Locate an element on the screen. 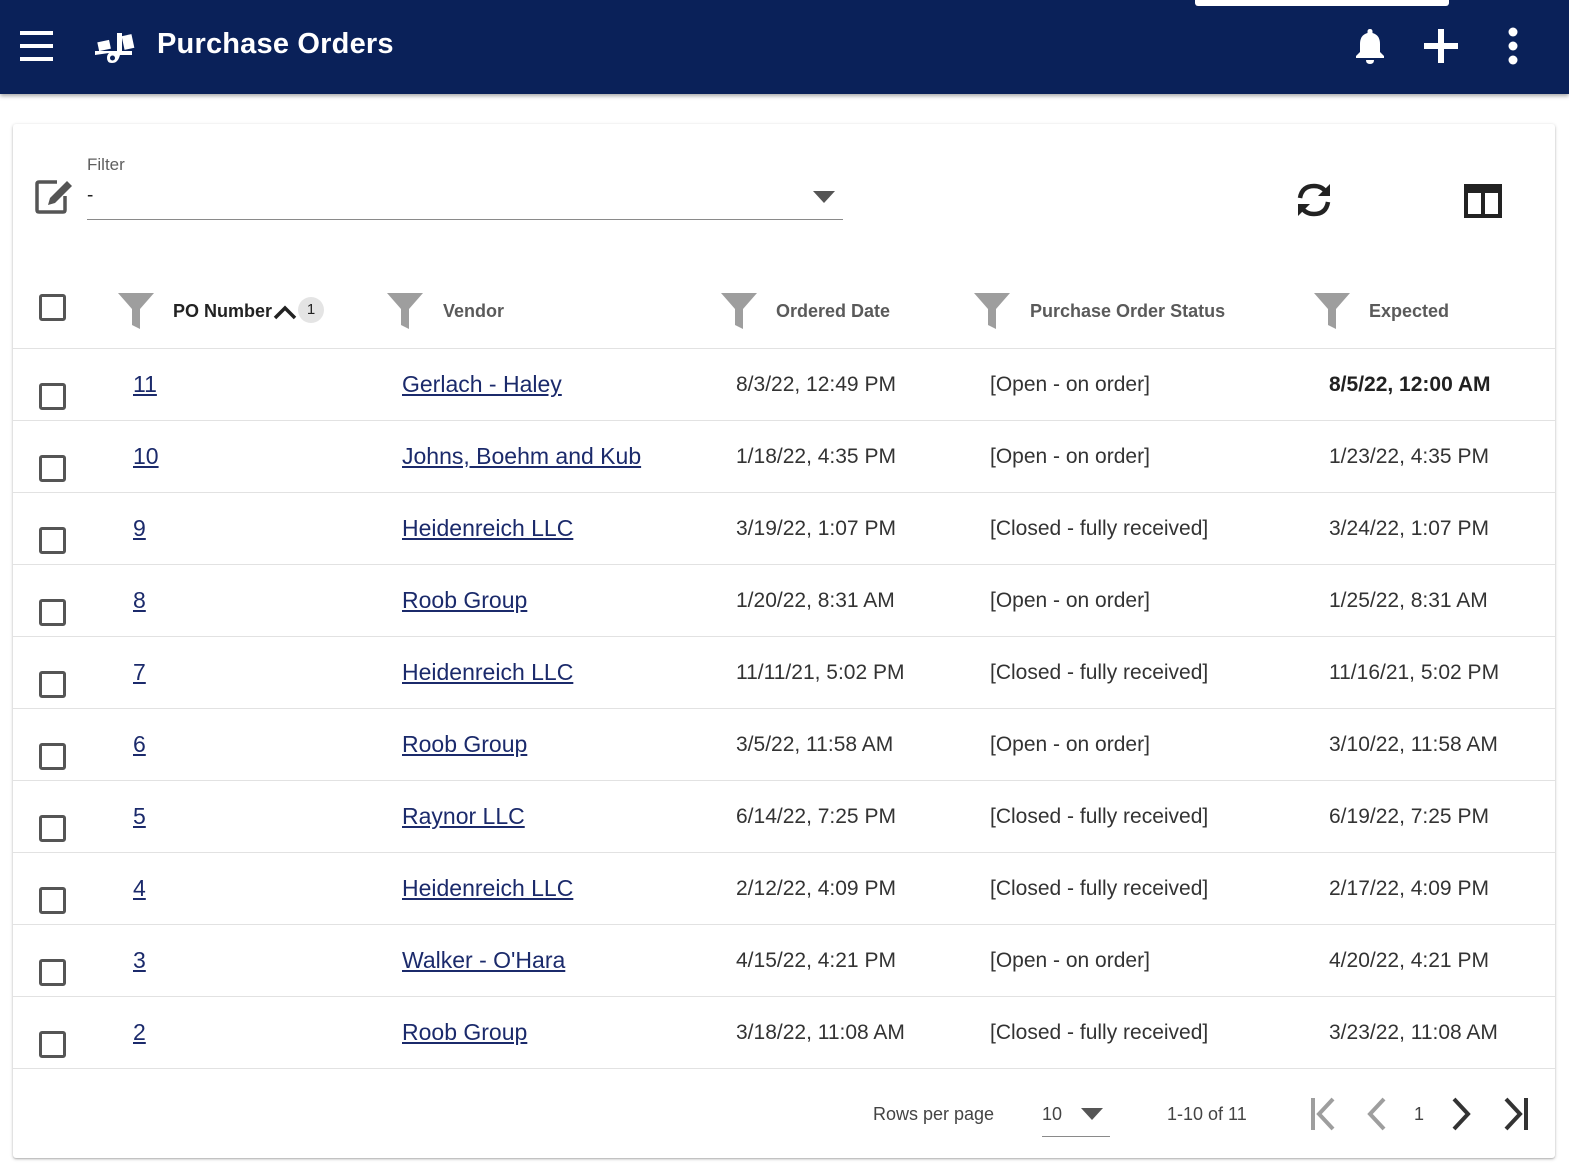  select-all-checkbox is located at coordinates (52, 307).